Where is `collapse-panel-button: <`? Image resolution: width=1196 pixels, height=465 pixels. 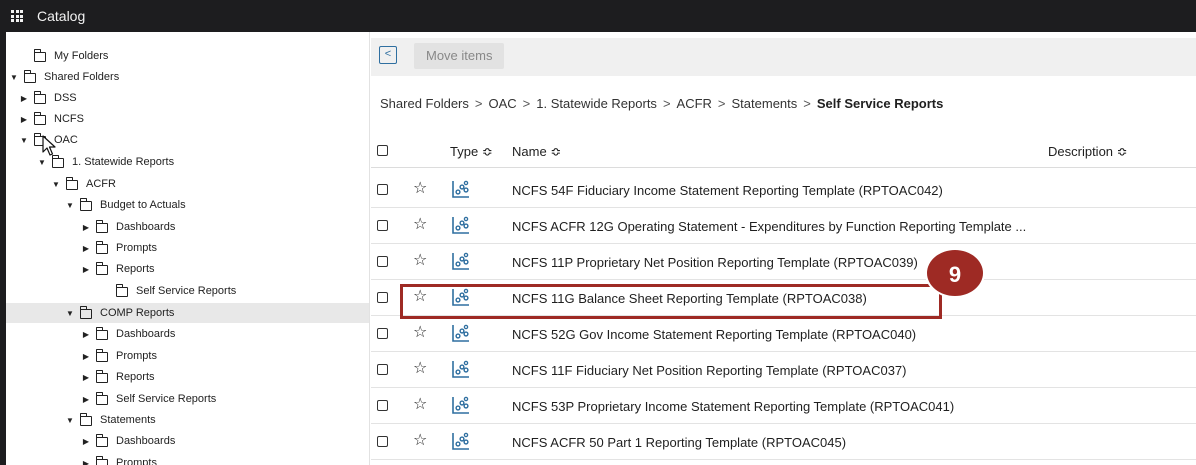 collapse-panel-button: < is located at coordinates (388, 55).